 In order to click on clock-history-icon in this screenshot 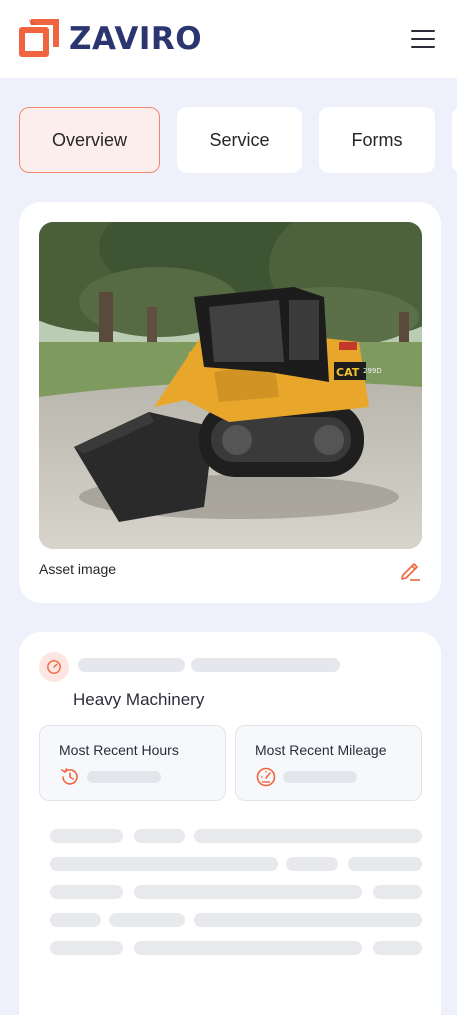, I will do `click(69, 776)`.